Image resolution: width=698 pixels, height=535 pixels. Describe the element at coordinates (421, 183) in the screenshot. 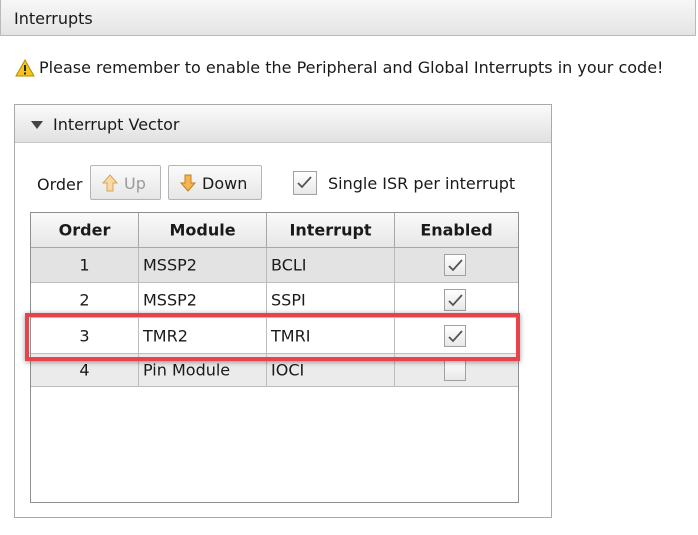

I see `single-isr-label: Single ISR per interrupt` at that location.